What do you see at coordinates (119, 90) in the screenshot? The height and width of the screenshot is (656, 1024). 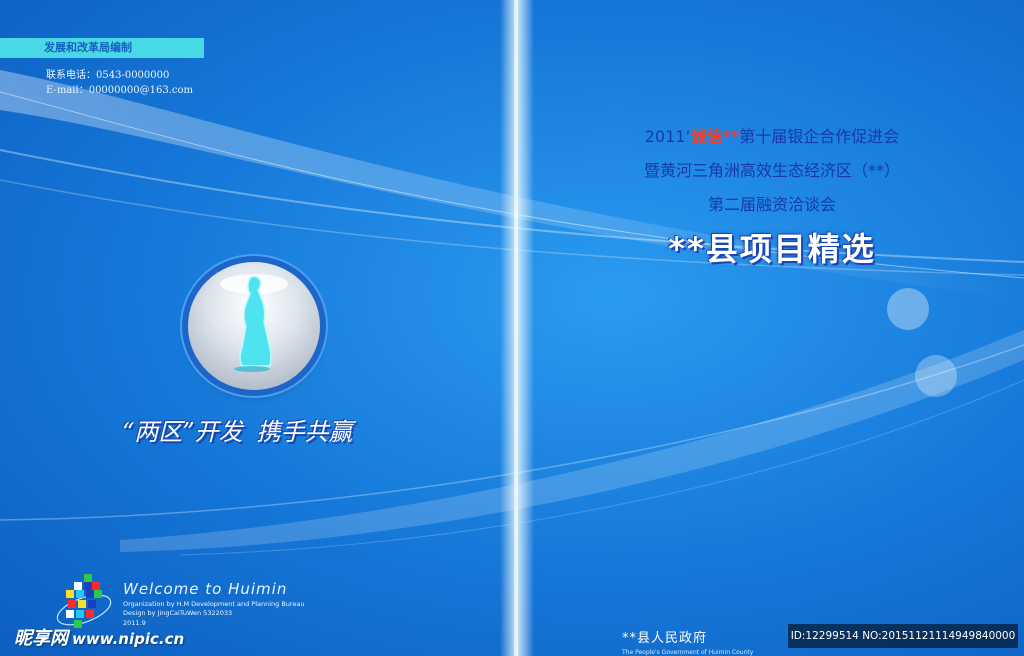 I see `contact-email: E-mail：00000000@163.com` at bounding box center [119, 90].